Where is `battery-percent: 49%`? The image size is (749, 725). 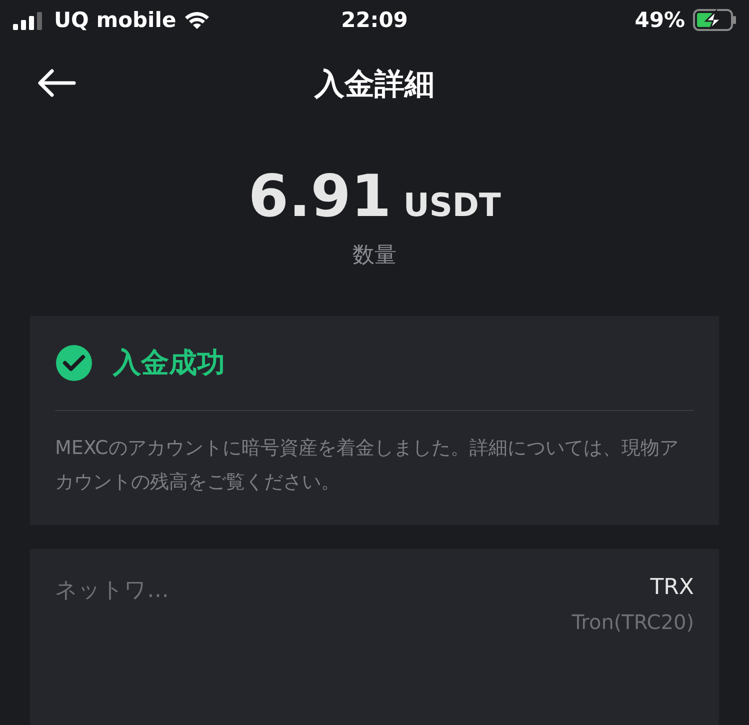 battery-percent: 49% is located at coordinates (660, 20).